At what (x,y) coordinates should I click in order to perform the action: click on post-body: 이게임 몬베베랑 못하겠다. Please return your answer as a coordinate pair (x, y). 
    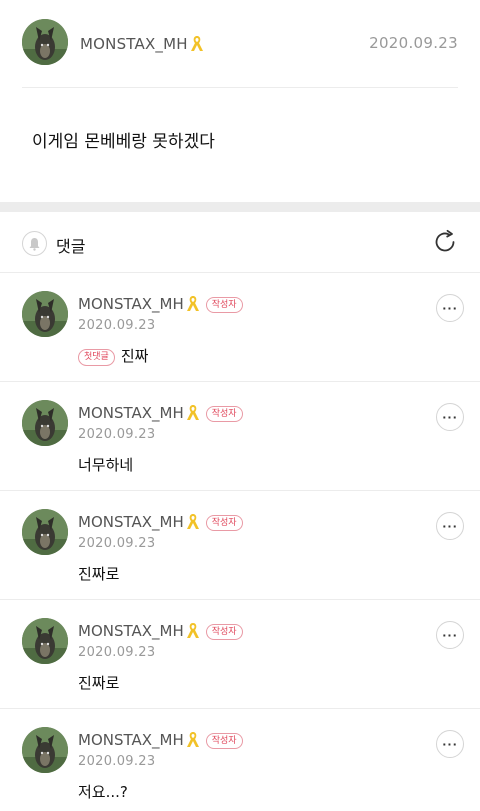
    Looking at the image, I should click on (123, 142).